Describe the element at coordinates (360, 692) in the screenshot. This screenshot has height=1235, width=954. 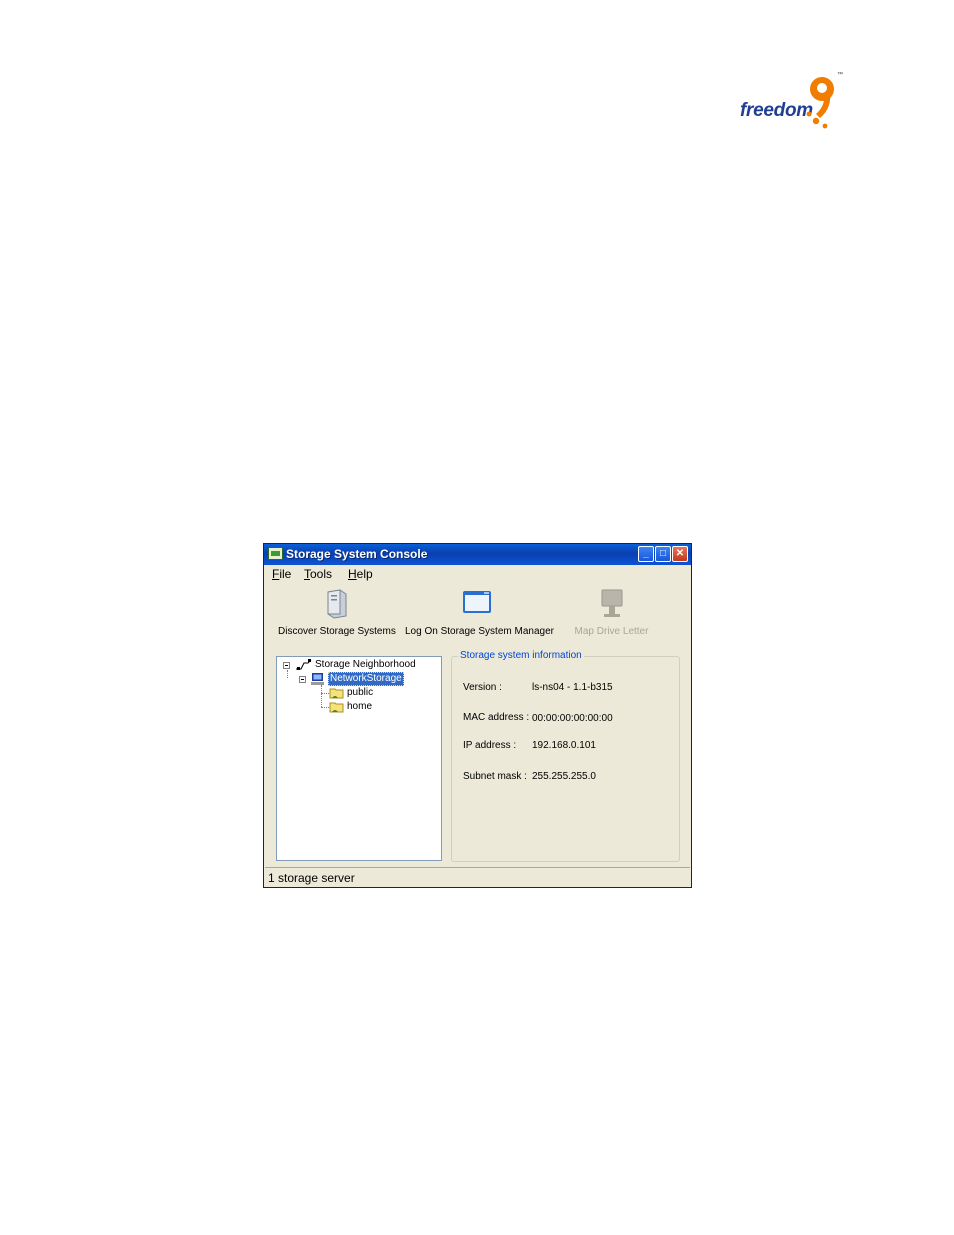
I see `tree-label-public: public` at that location.